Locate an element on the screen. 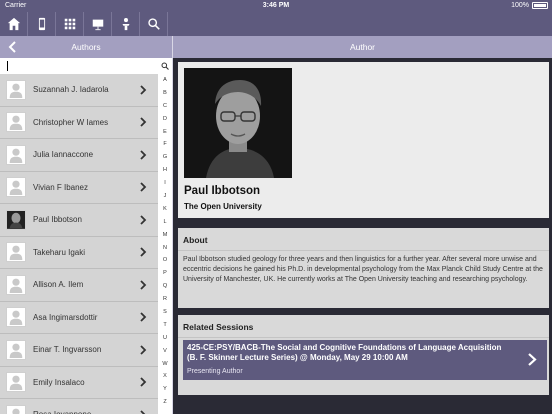 This screenshot has height=414, width=552. battery-indicator: 100% is located at coordinates (529, 5).